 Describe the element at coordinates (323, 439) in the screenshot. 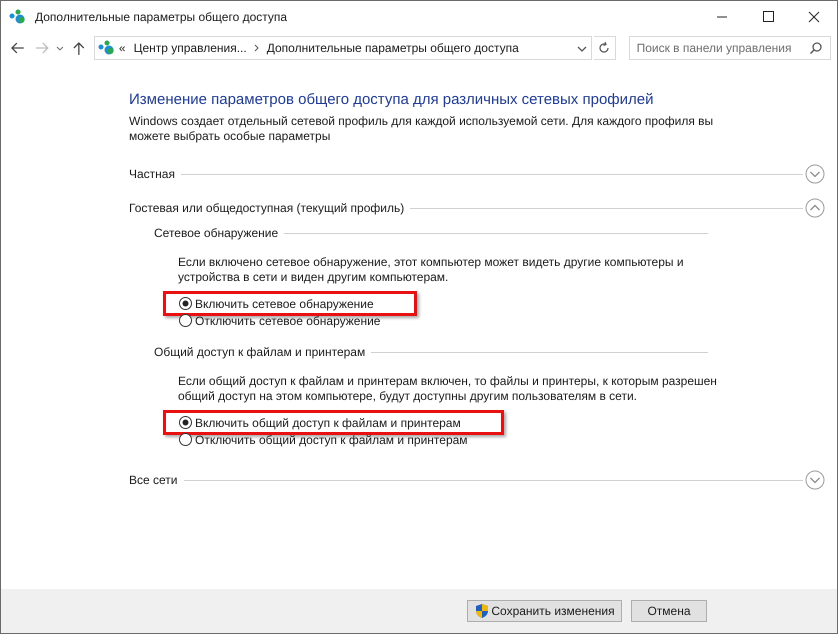

I see `radio-option: Отключить общий доступ к файлам и принтерам` at that location.